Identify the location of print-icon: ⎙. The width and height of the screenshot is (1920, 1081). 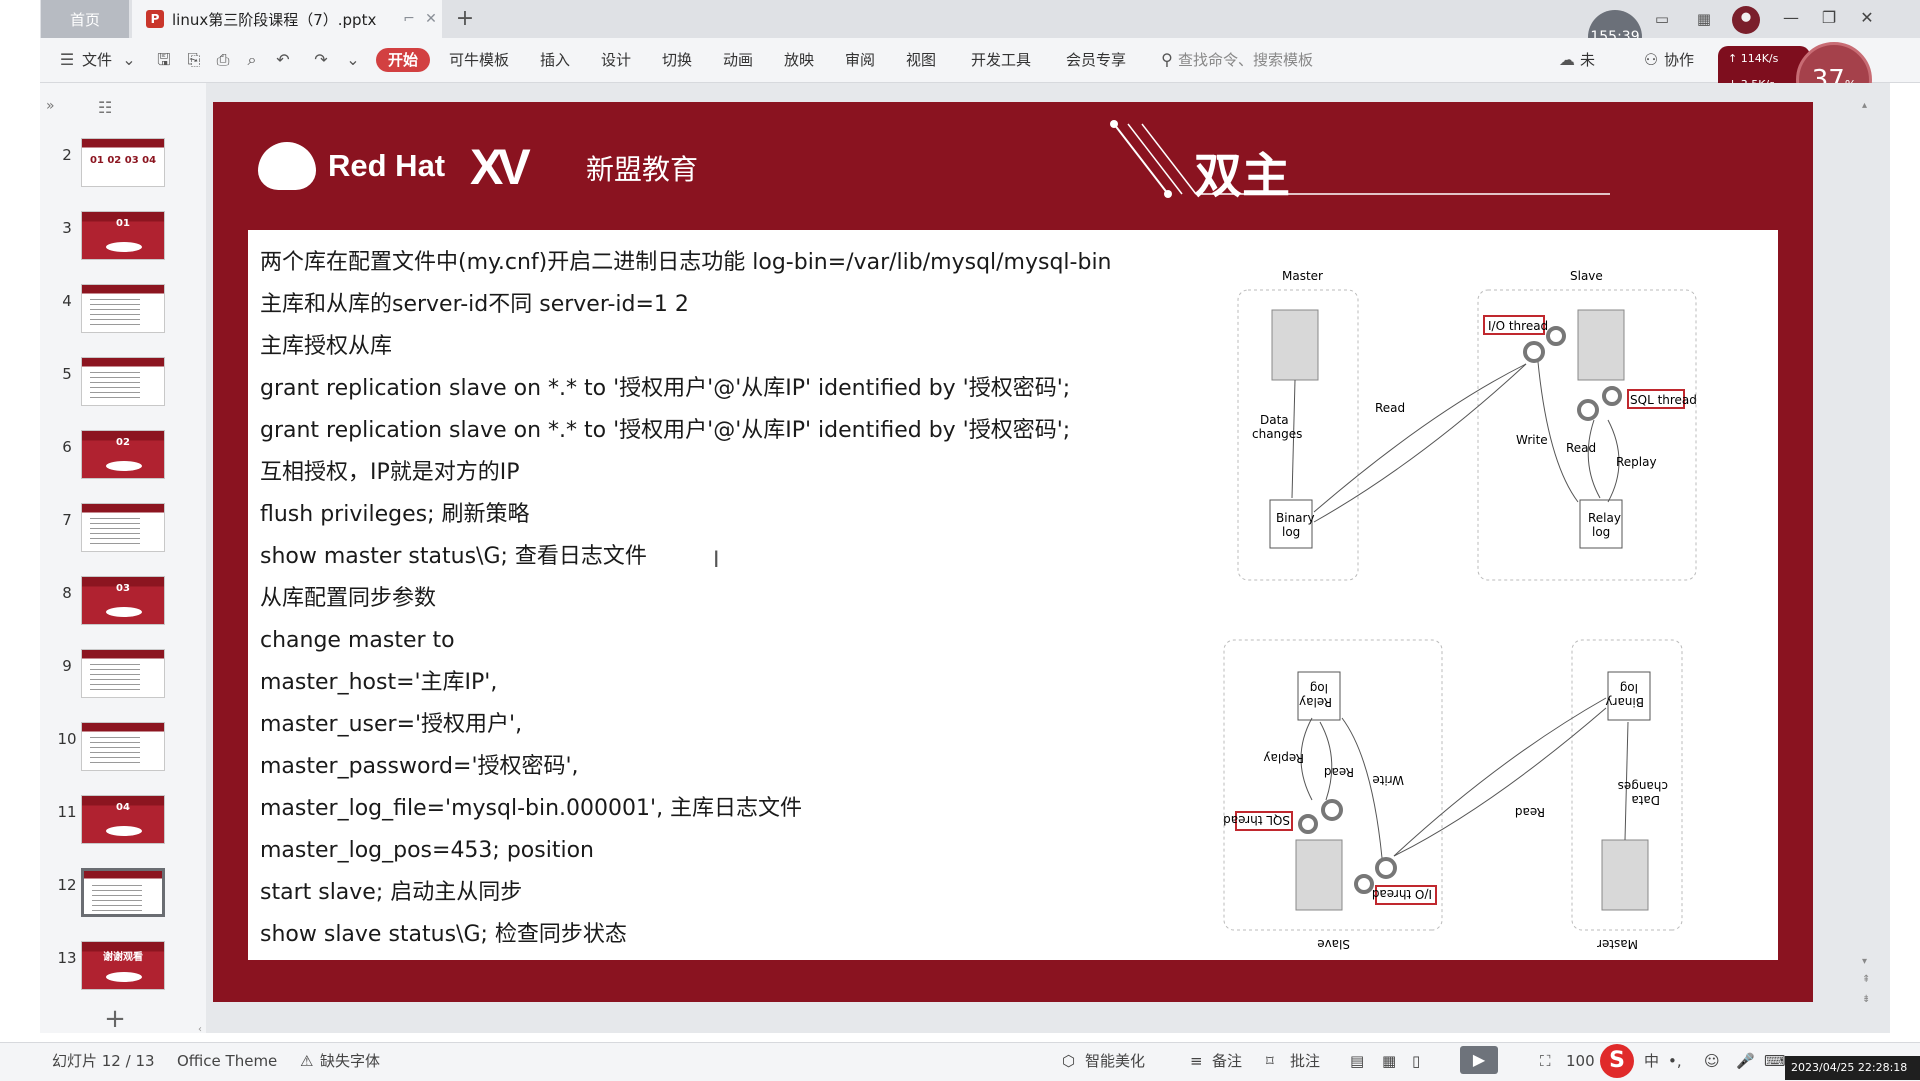
(223, 60).